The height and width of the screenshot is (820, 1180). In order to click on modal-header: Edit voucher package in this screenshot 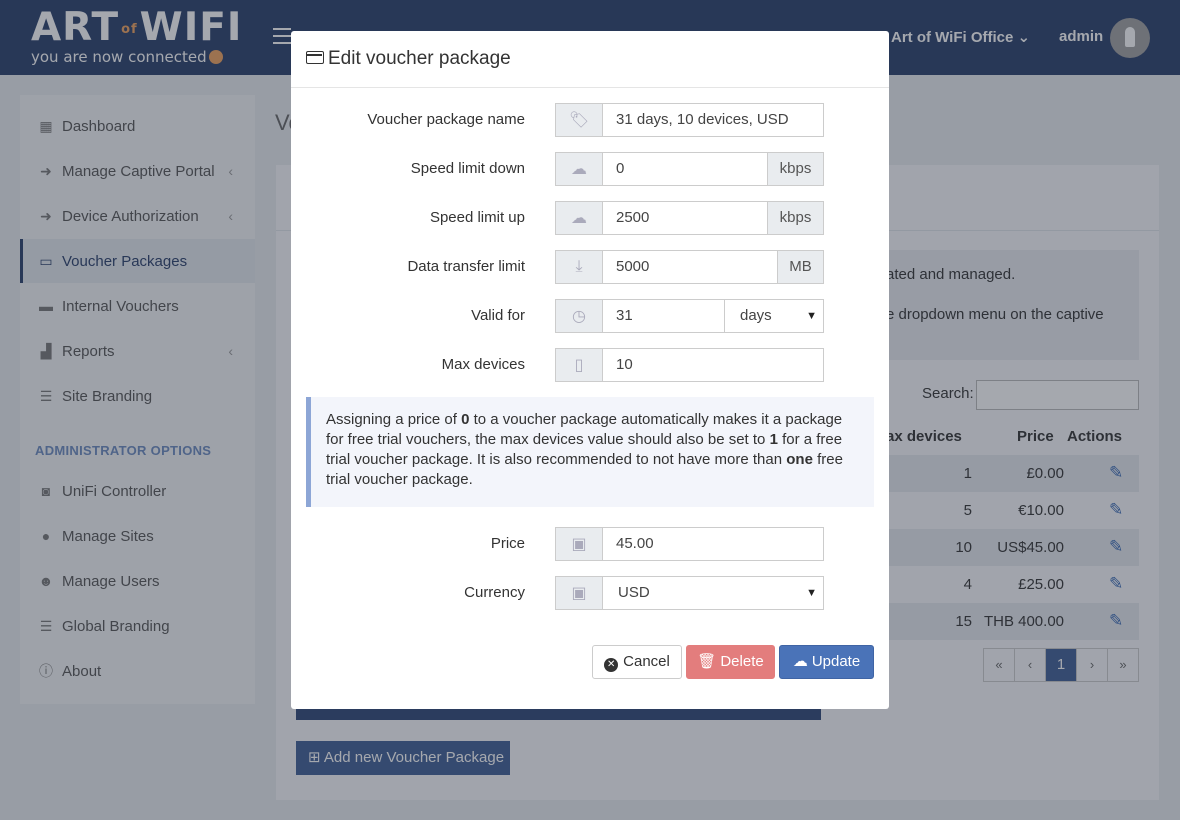, I will do `click(590, 59)`.